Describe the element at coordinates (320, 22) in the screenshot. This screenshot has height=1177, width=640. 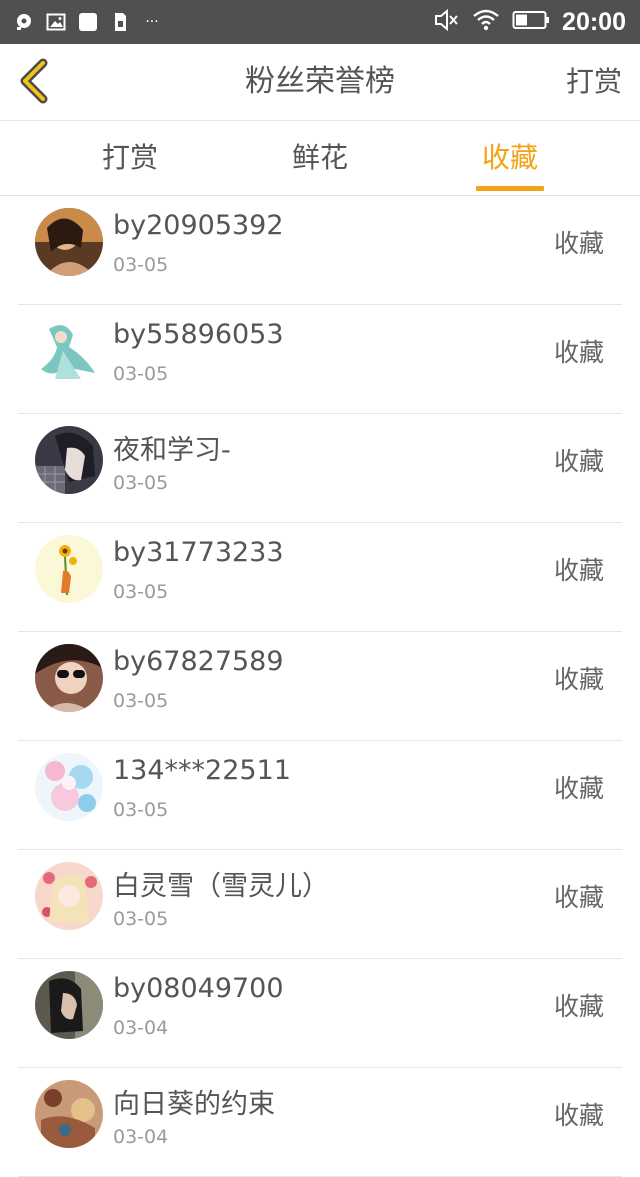
I see `status-bar: ··· 20:00` at that location.